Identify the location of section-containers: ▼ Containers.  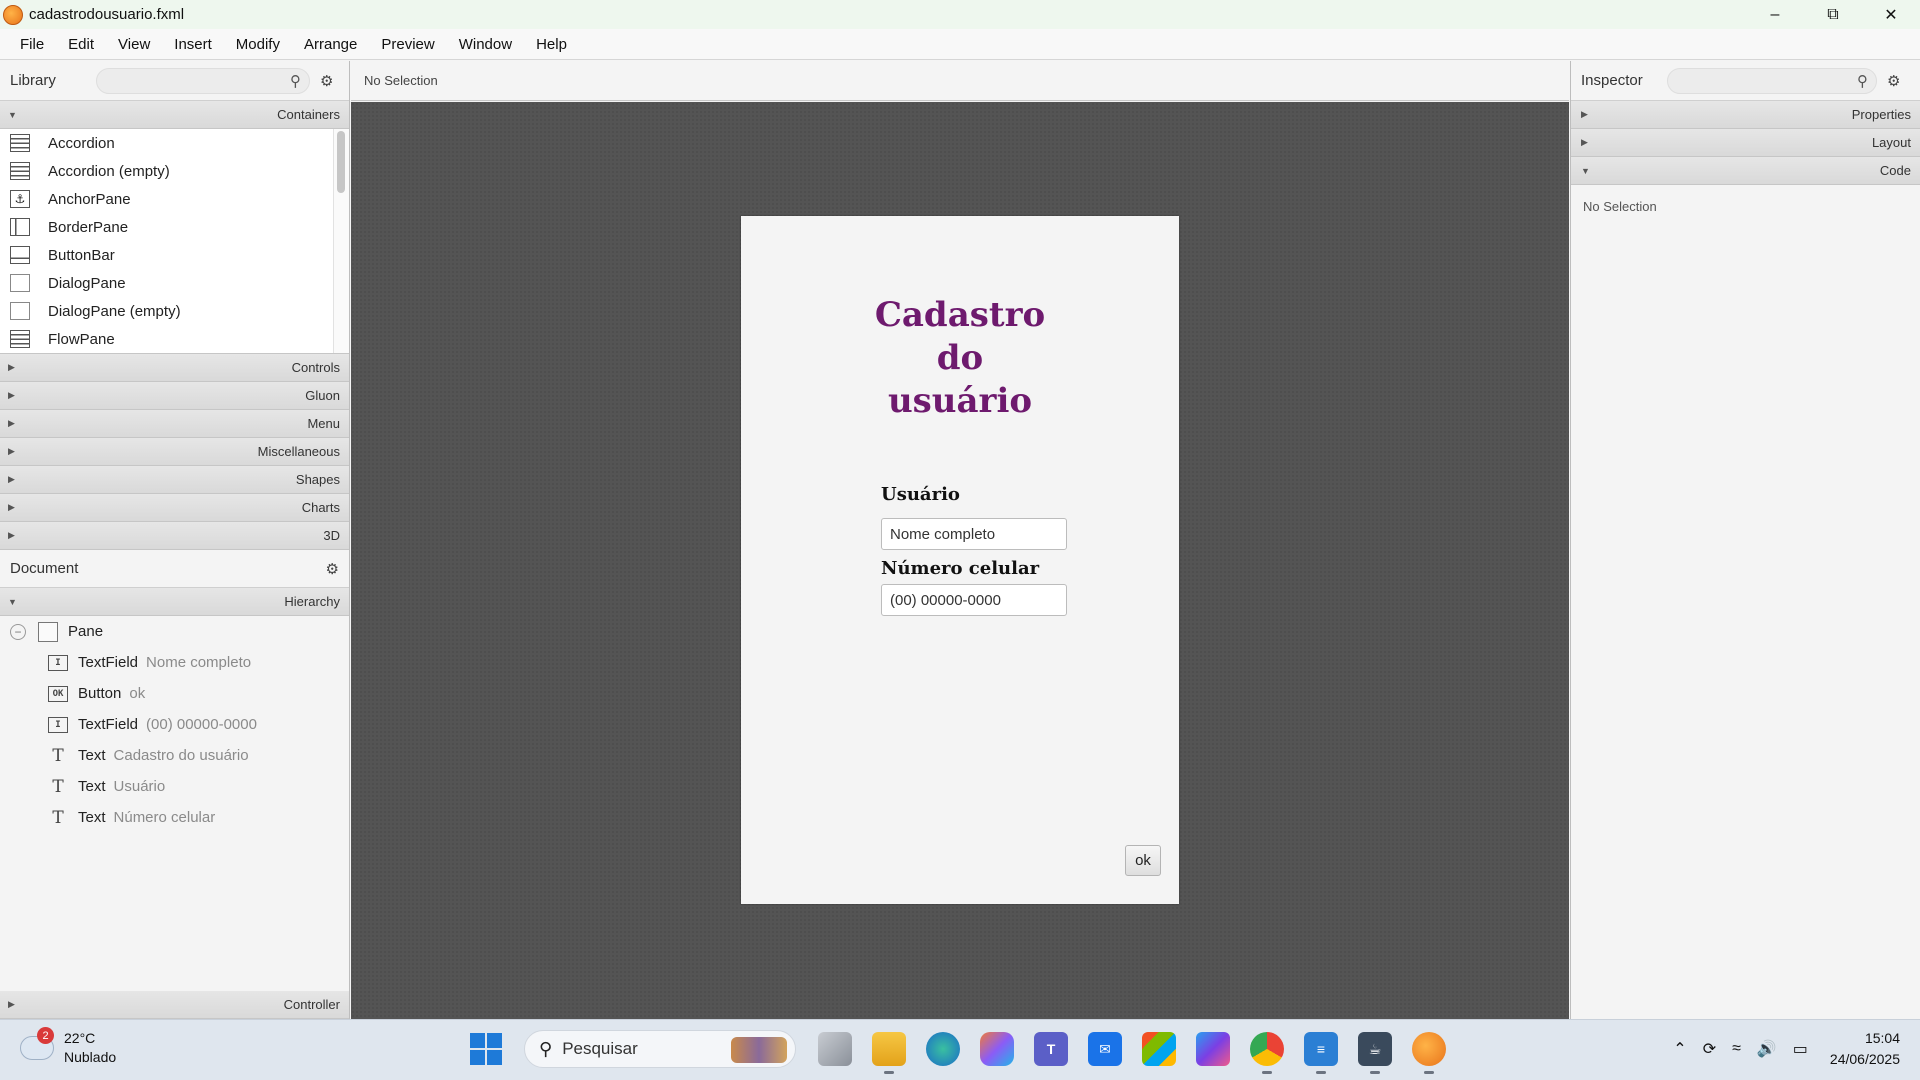
(174, 115).